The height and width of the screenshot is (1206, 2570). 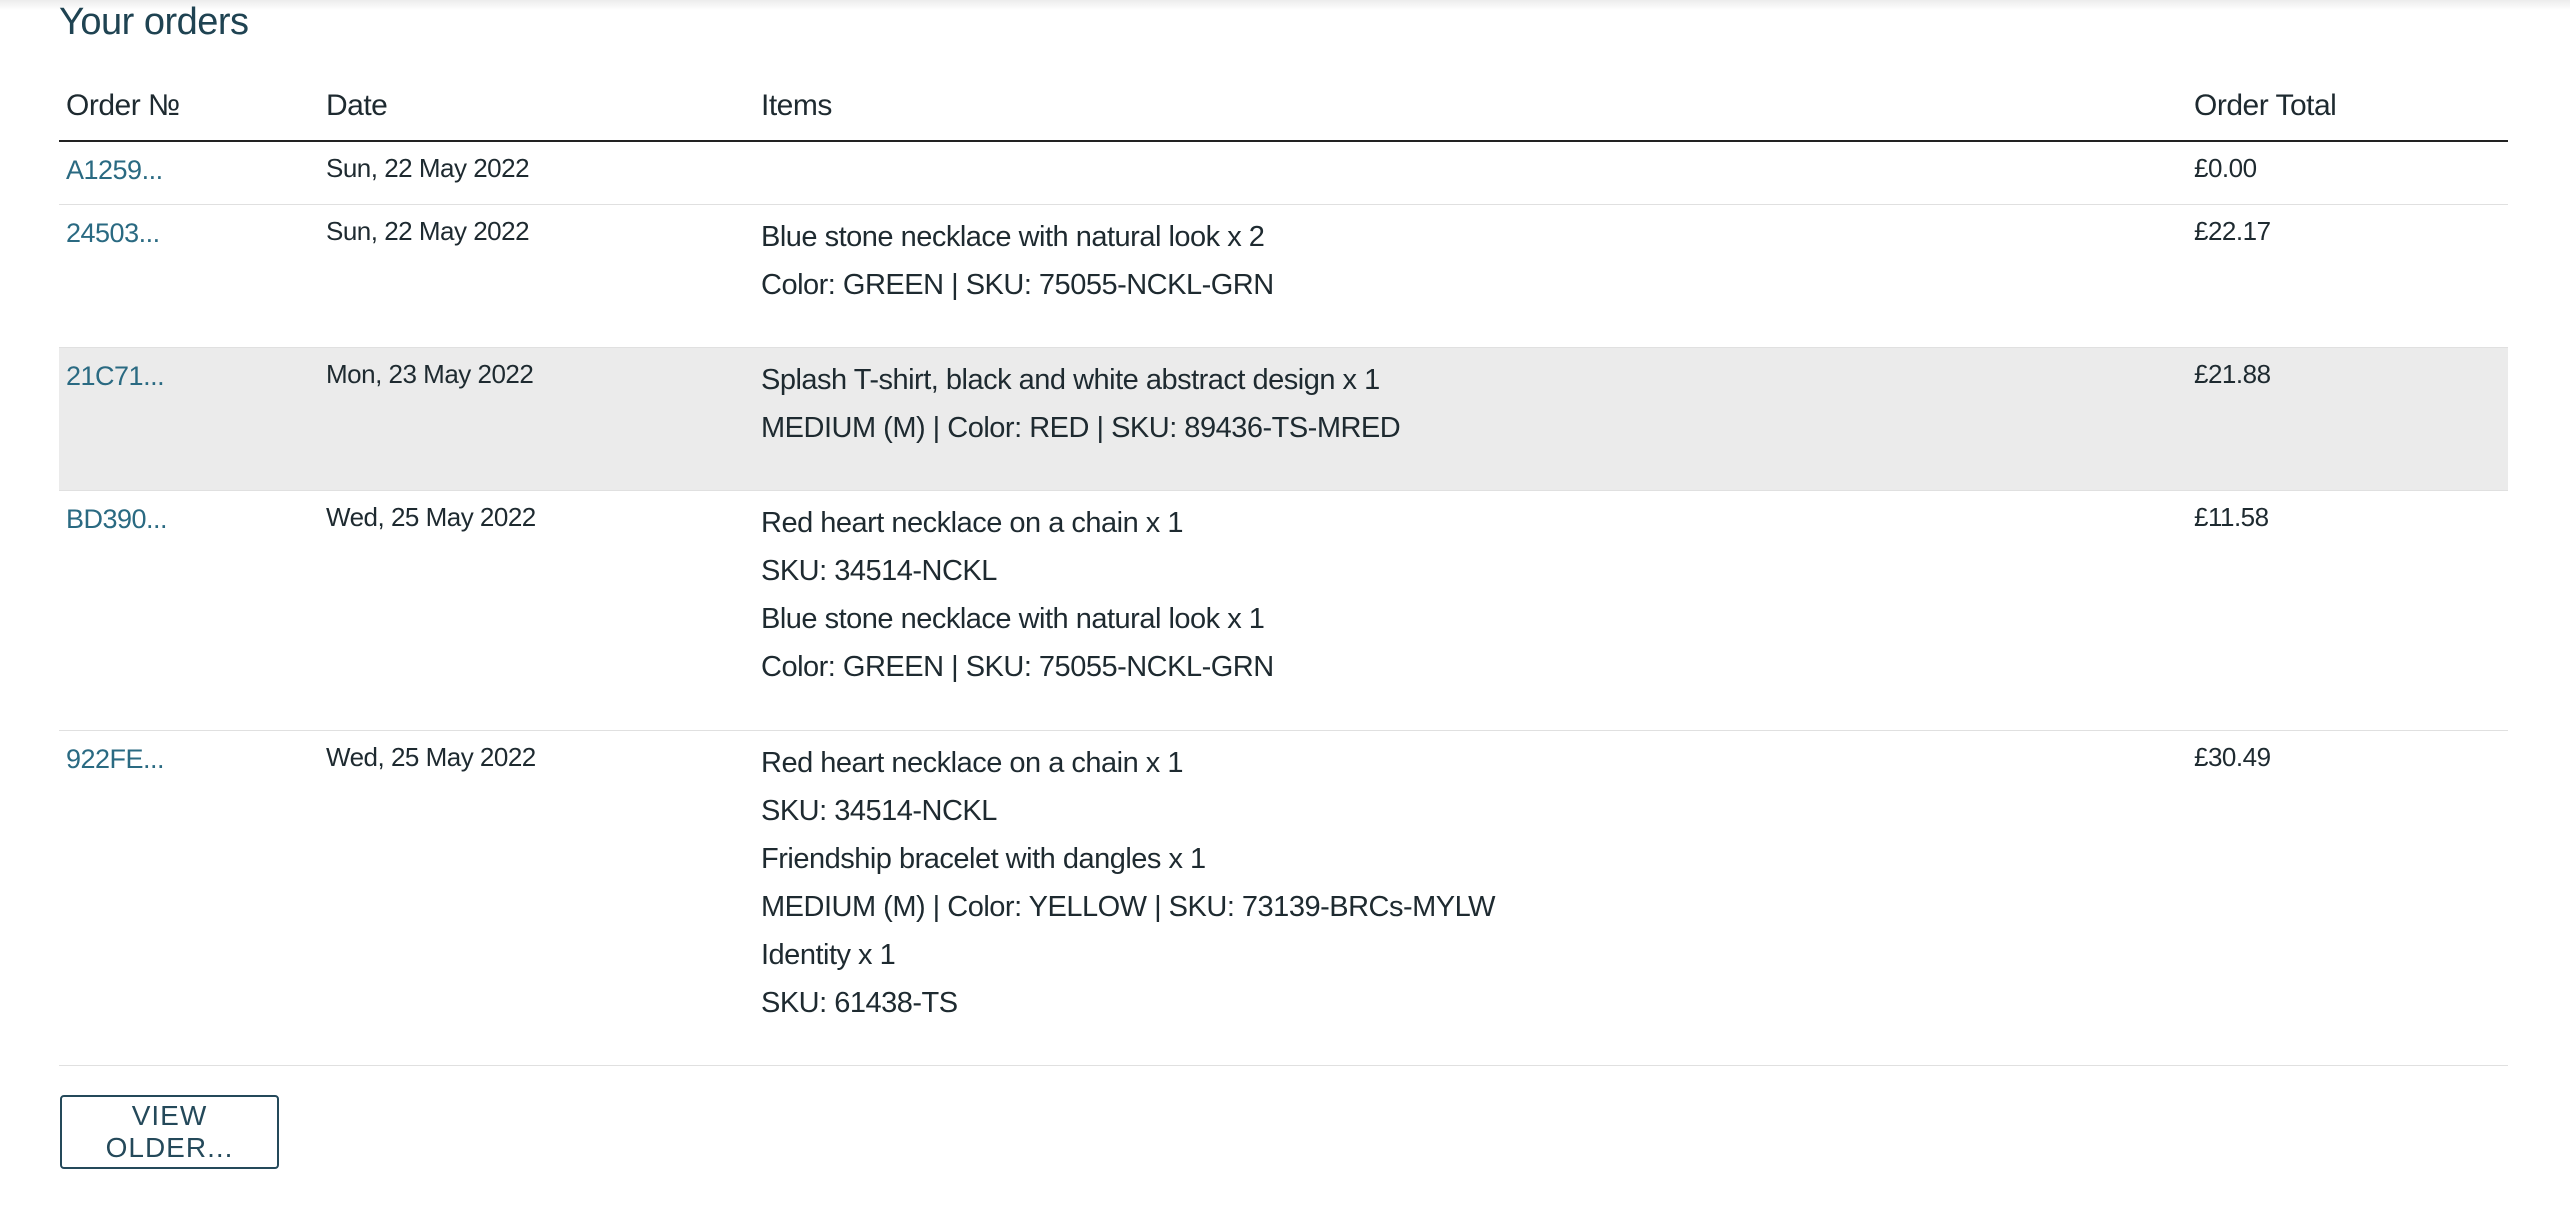 What do you see at coordinates (859, 1003) in the screenshot?
I see `item-line: SKU: 61438-TS` at bounding box center [859, 1003].